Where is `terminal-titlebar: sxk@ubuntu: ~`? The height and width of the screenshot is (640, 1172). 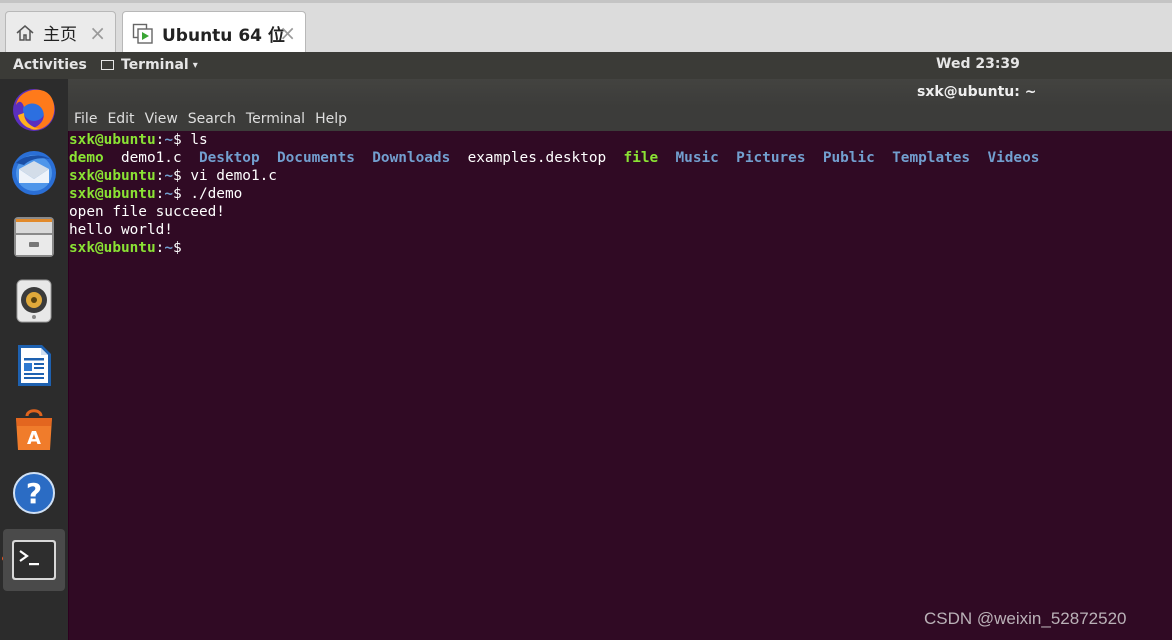
terminal-titlebar: sxk@ubuntu: ~ is located at coordinates (620, 93).